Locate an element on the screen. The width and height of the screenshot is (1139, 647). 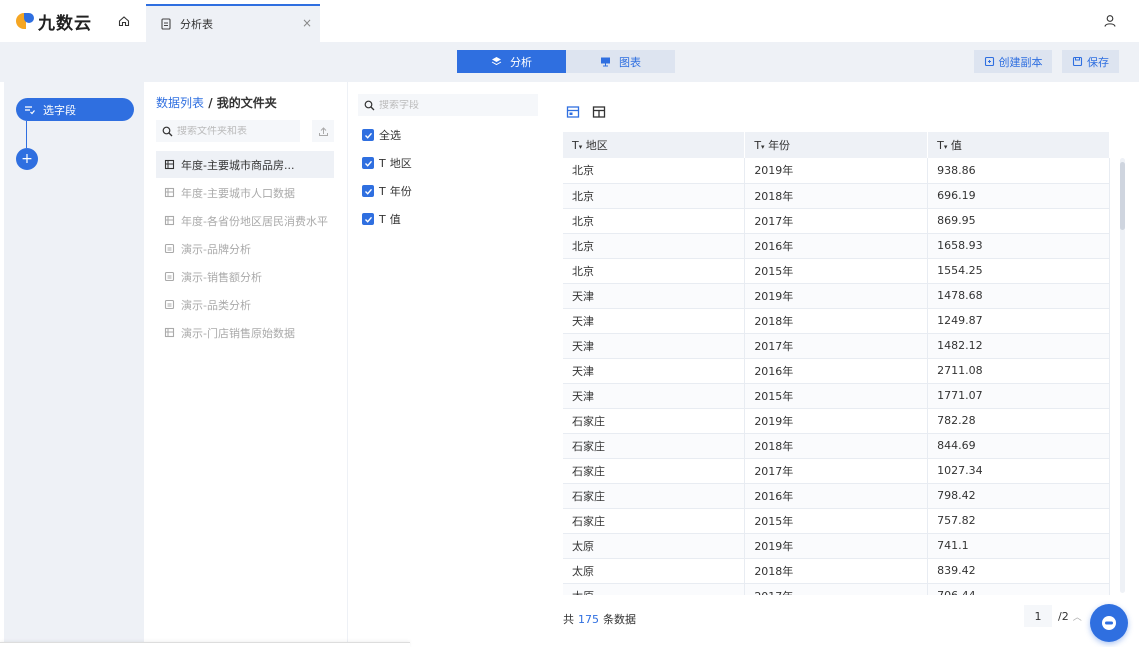
upload-button is located at coordinates (323, 131).